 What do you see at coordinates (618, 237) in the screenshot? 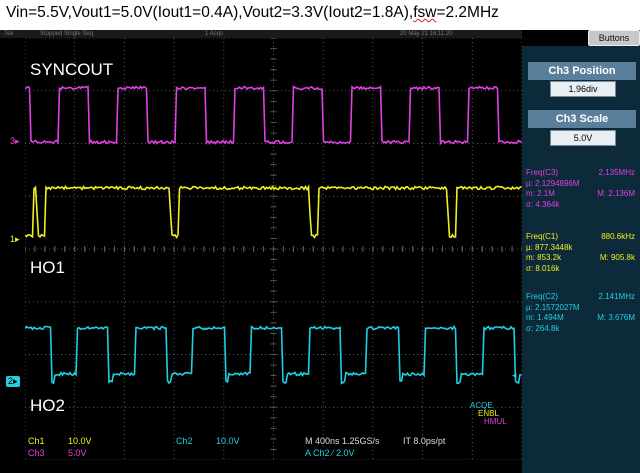
I see `freq-c1-value: 880.6kHz` at bounding box center [618, 237].